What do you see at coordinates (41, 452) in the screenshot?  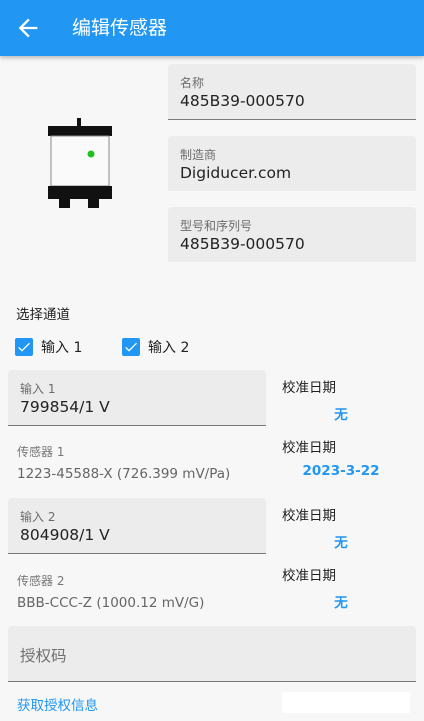 I see `sensor-1-label: 传感器 1` at bounding box center [41, 452].